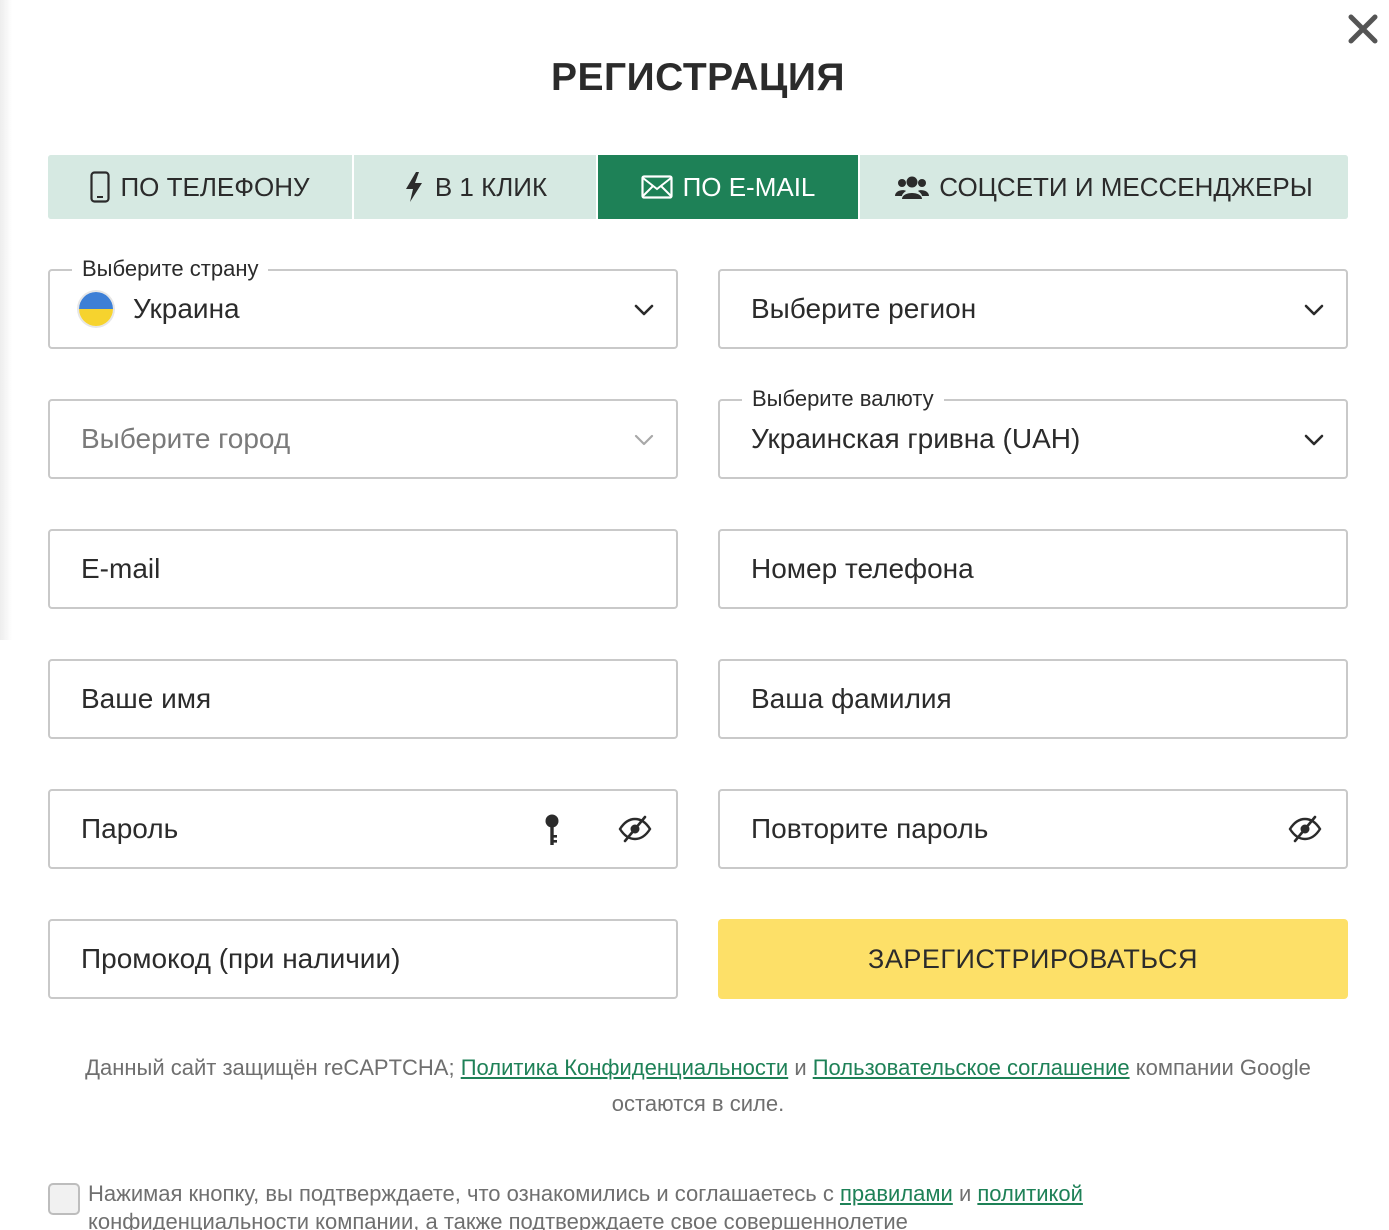 The image size is (1389, 1230). What do you see at coordinates (864, 308) in the screenshot?
I see `region-placeholder: Выберите регион` at bounding box center [864, 308].